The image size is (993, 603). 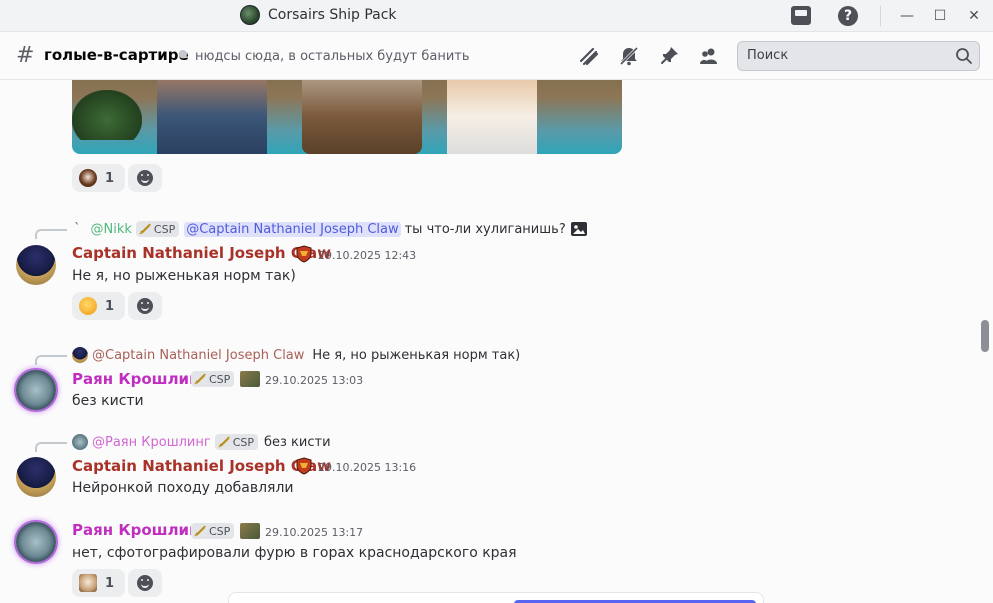 I want to click on image-figure-right, so click(x=492, y=117).